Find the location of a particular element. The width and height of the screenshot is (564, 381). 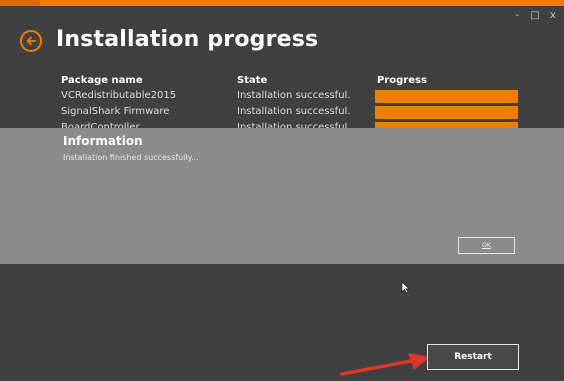

annotation-arrow-icon is located at coordinates (385, 364).